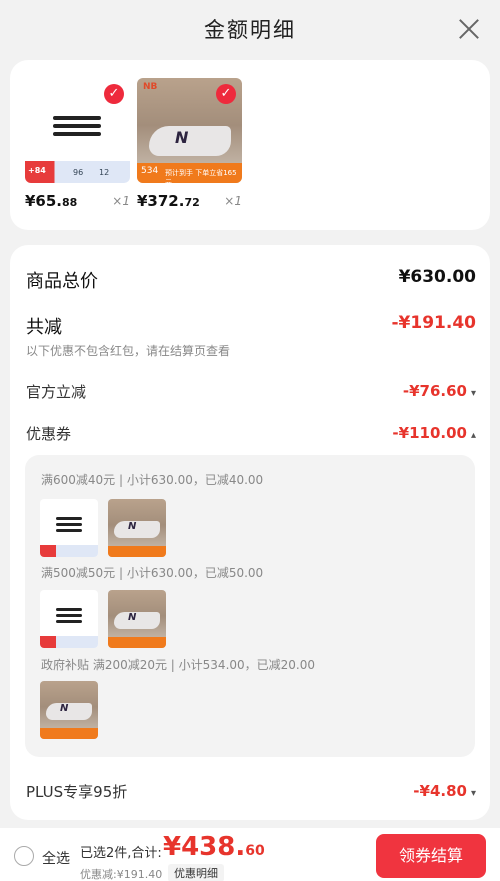 Image resolution: width=500 pixels, height=881 pixels. What do you see at coordinates (204, 847) in the screenshot?
I see `total-main: ¥438.` at bounding box center [204, 847].